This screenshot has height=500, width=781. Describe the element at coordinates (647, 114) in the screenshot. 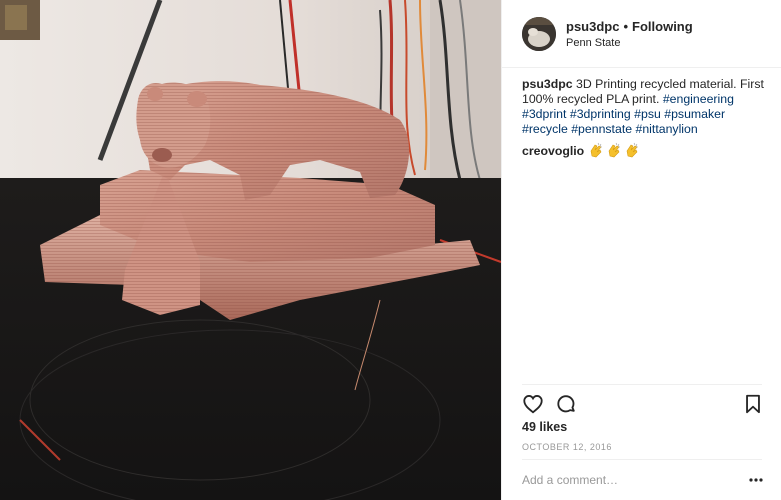

I see `hashtag-link: #psu` at that location.